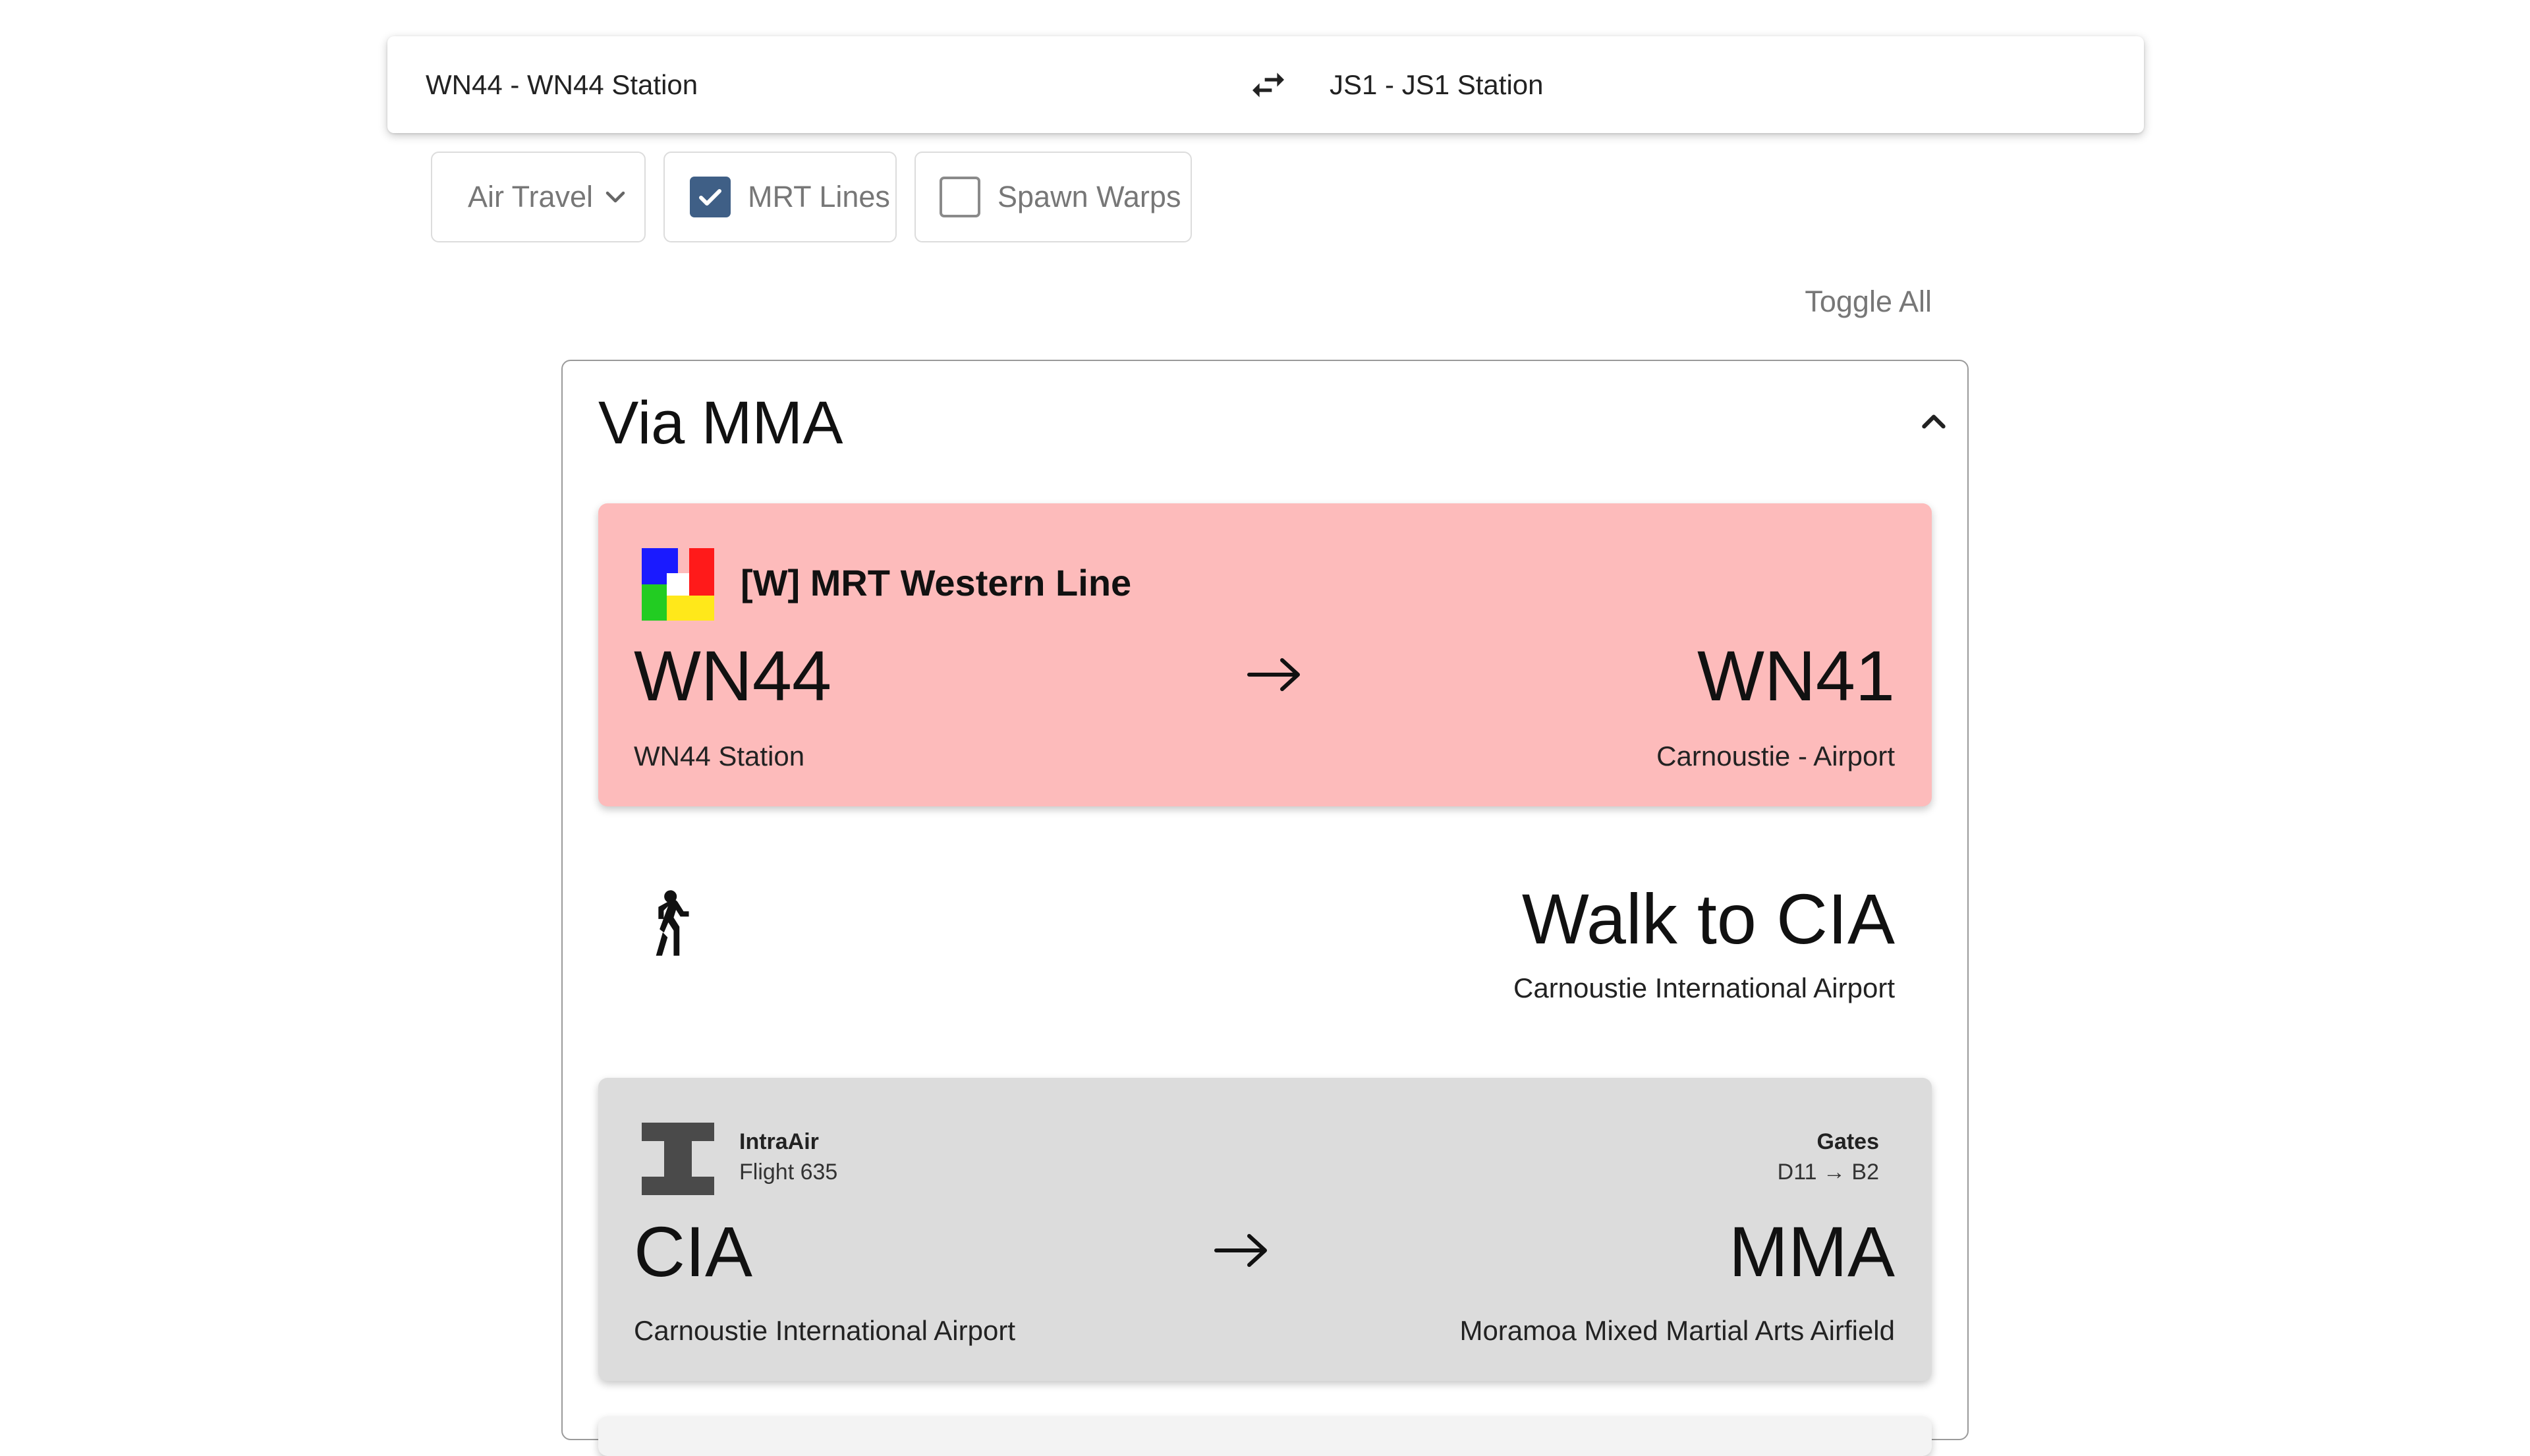 The width and height of the screenshot is (2530, 1456). I want to click on spawn-warps-checkbox: Spawn Warps, so click(1053, 197).